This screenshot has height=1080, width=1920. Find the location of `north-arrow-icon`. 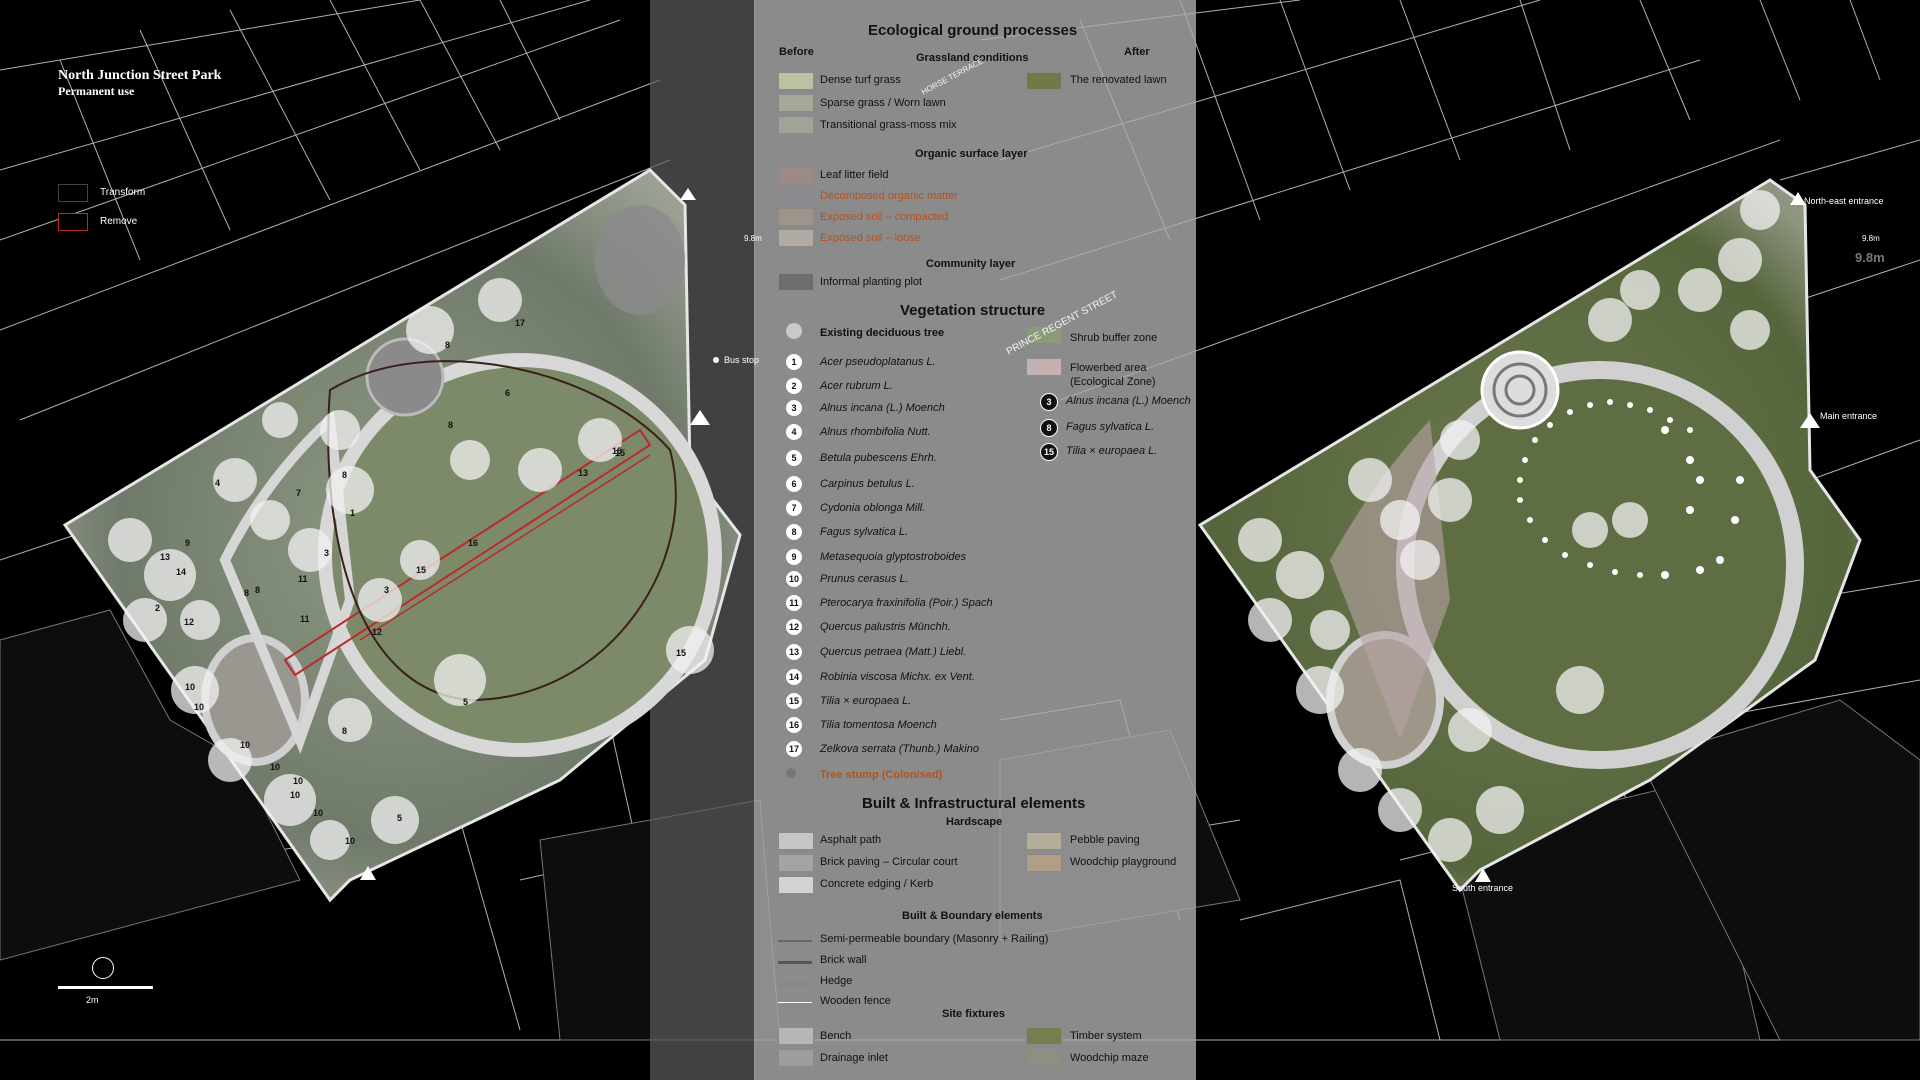

north-arrow-icon is located at coordinates (103, 968).